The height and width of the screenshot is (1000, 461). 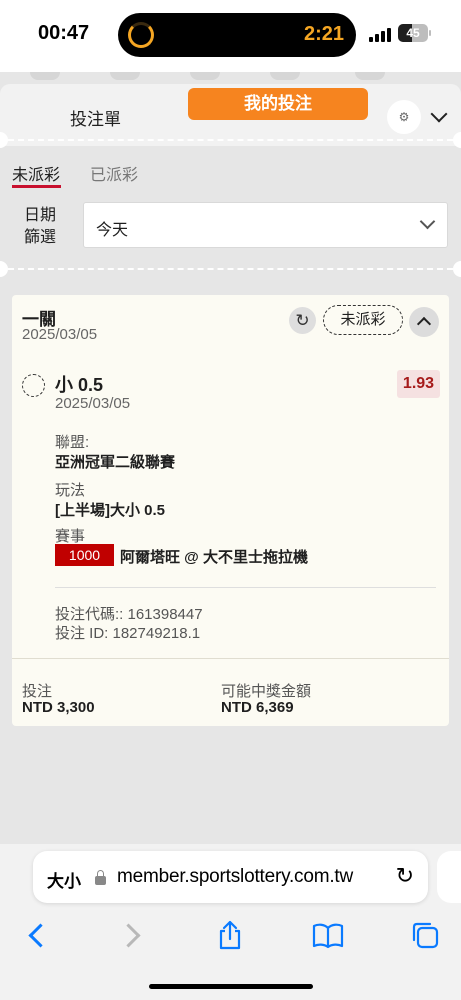 What do you see at coordinates (114, 173) in the screenshot?
I see `tab-settled: 已派彩` at bounding box center [114, 173].